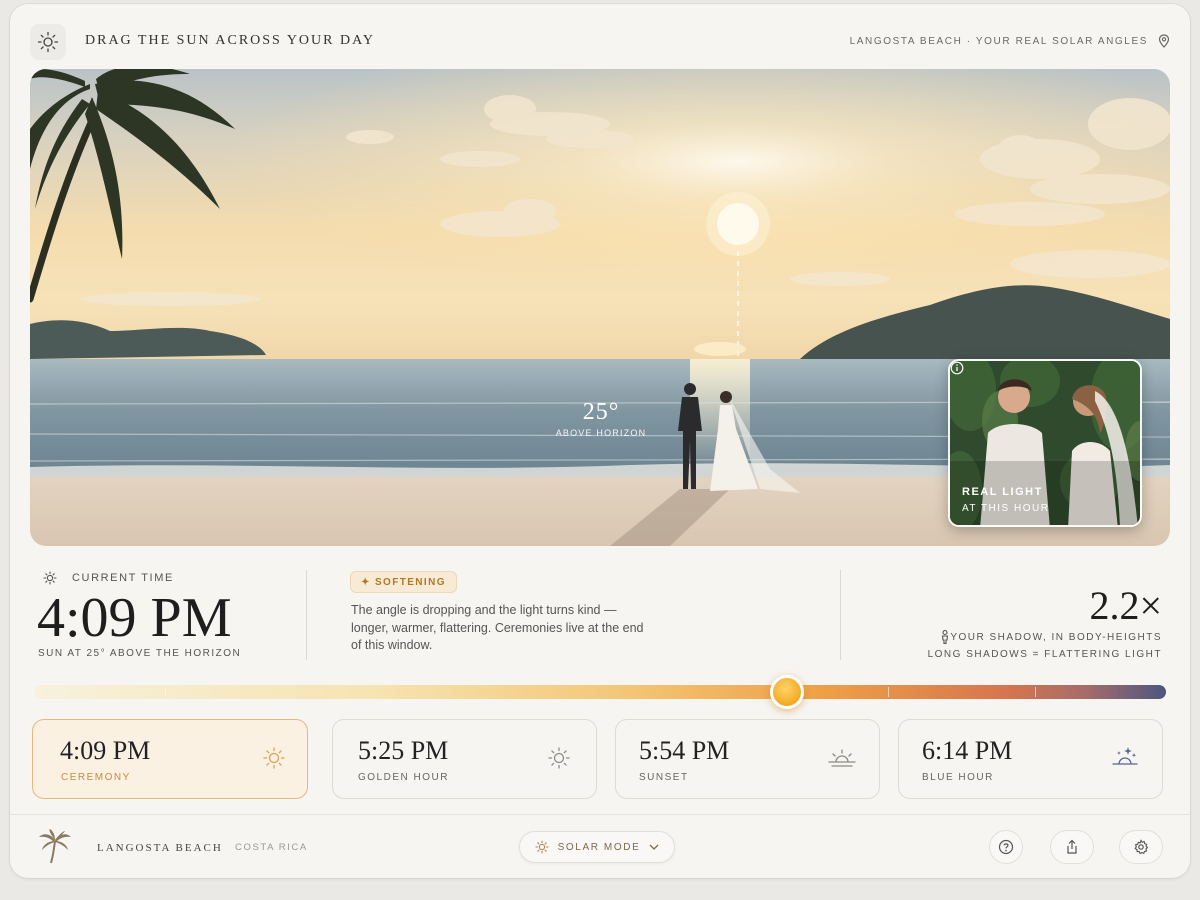 The image size is (1200, 900). Describe the element at coordinates (1006, 508) in the screenshot. I see `real-light-subtitle: AT THIS HOUR` at that location.